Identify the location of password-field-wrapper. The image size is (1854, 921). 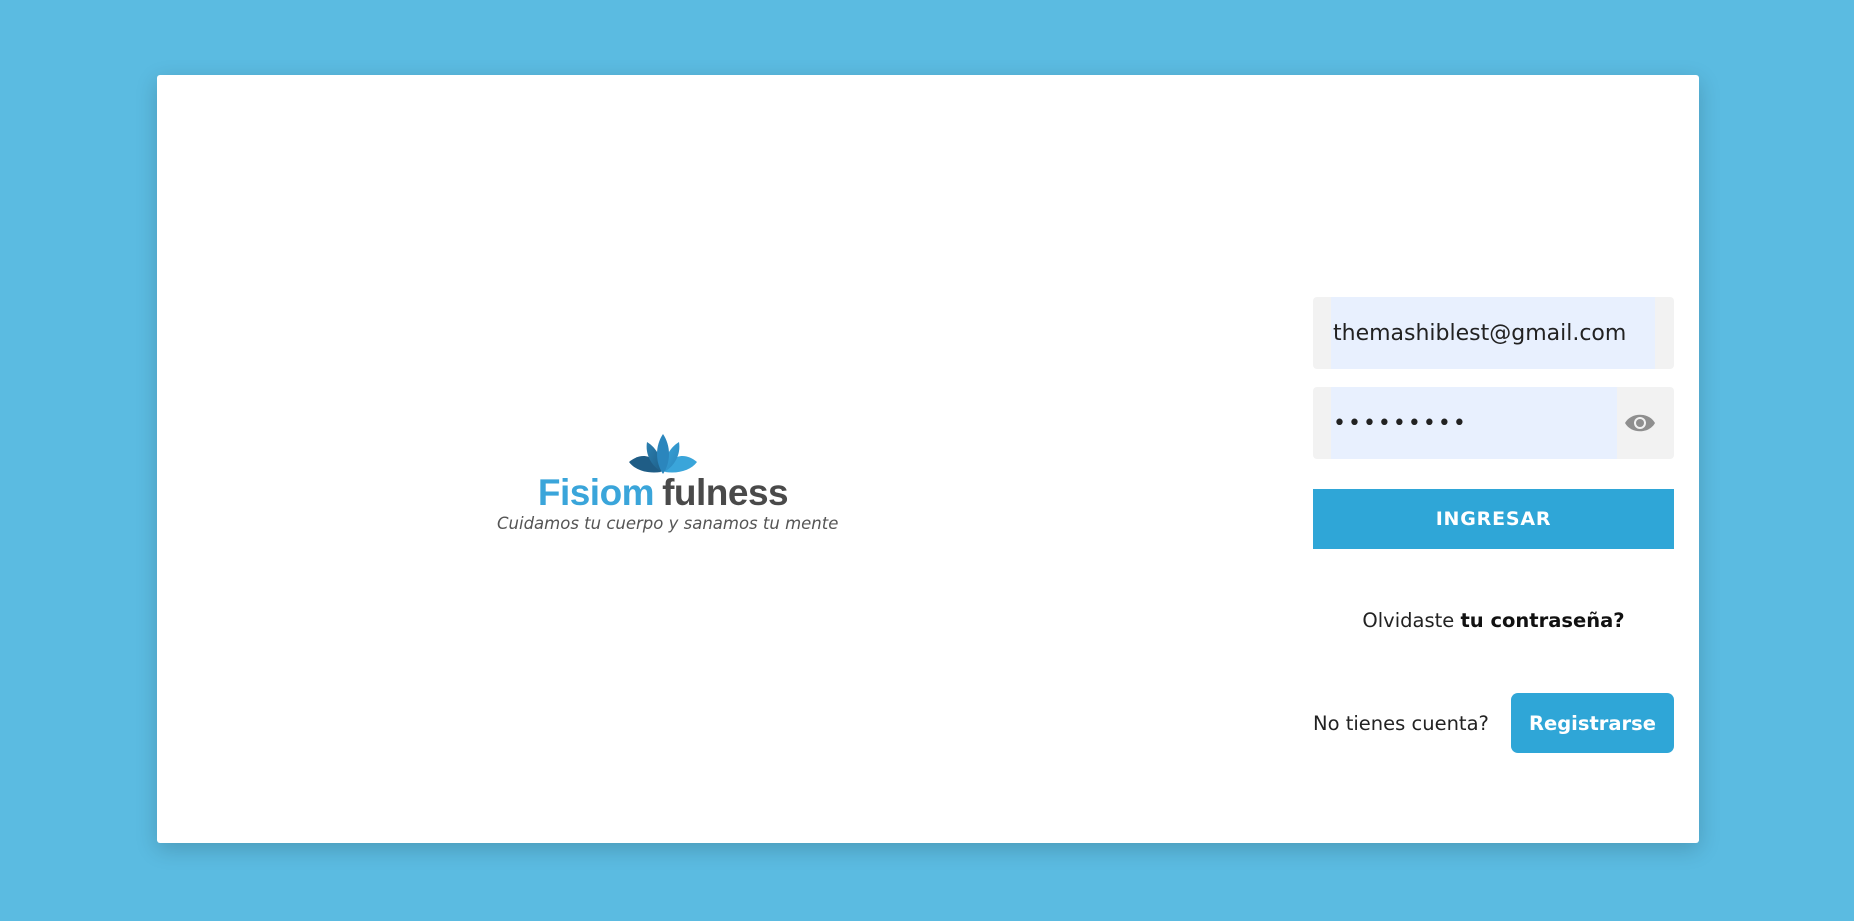
(1493, 423).